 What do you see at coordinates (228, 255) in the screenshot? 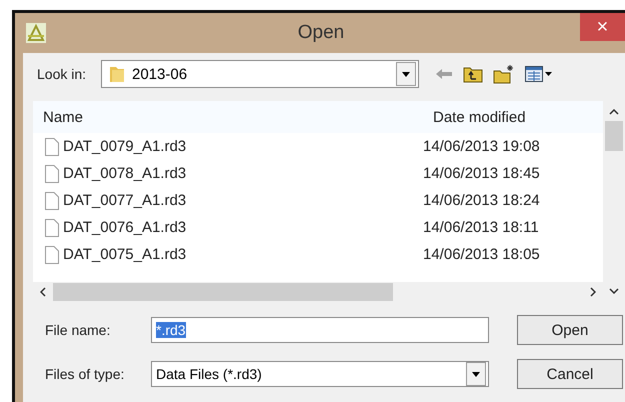
I see `file-item: DAT_0075_A1.rd3` at bounding box center [228, 255].